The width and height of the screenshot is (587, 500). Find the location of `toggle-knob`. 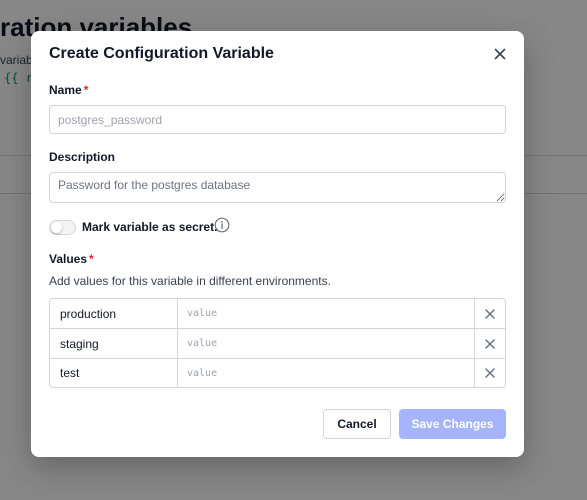

toggle-knob is located at coordinates (56, 227).